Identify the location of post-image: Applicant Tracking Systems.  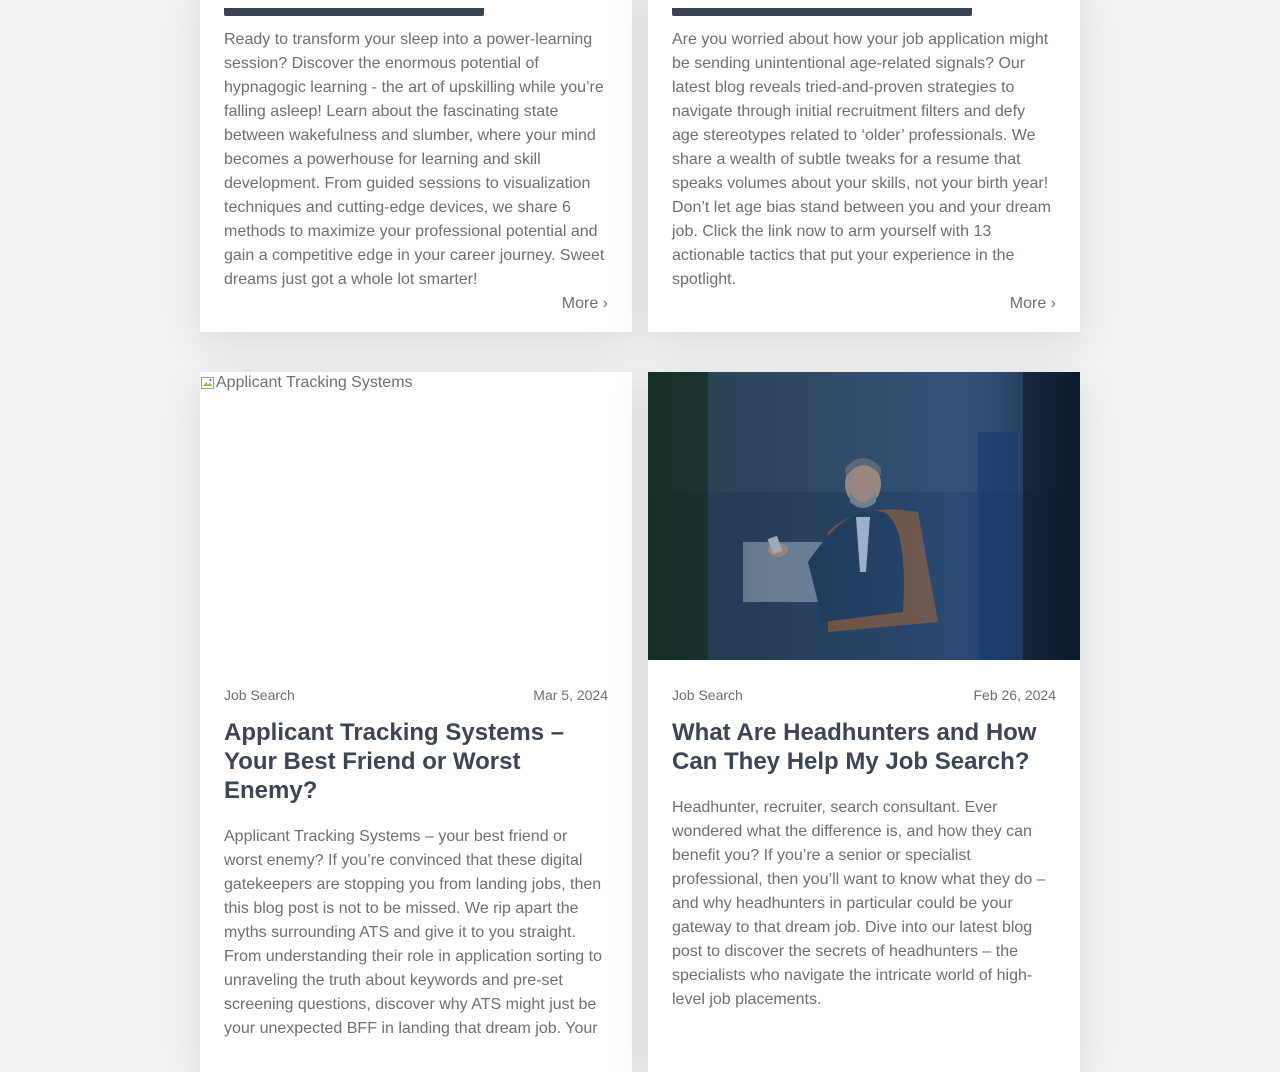
(416, 516).